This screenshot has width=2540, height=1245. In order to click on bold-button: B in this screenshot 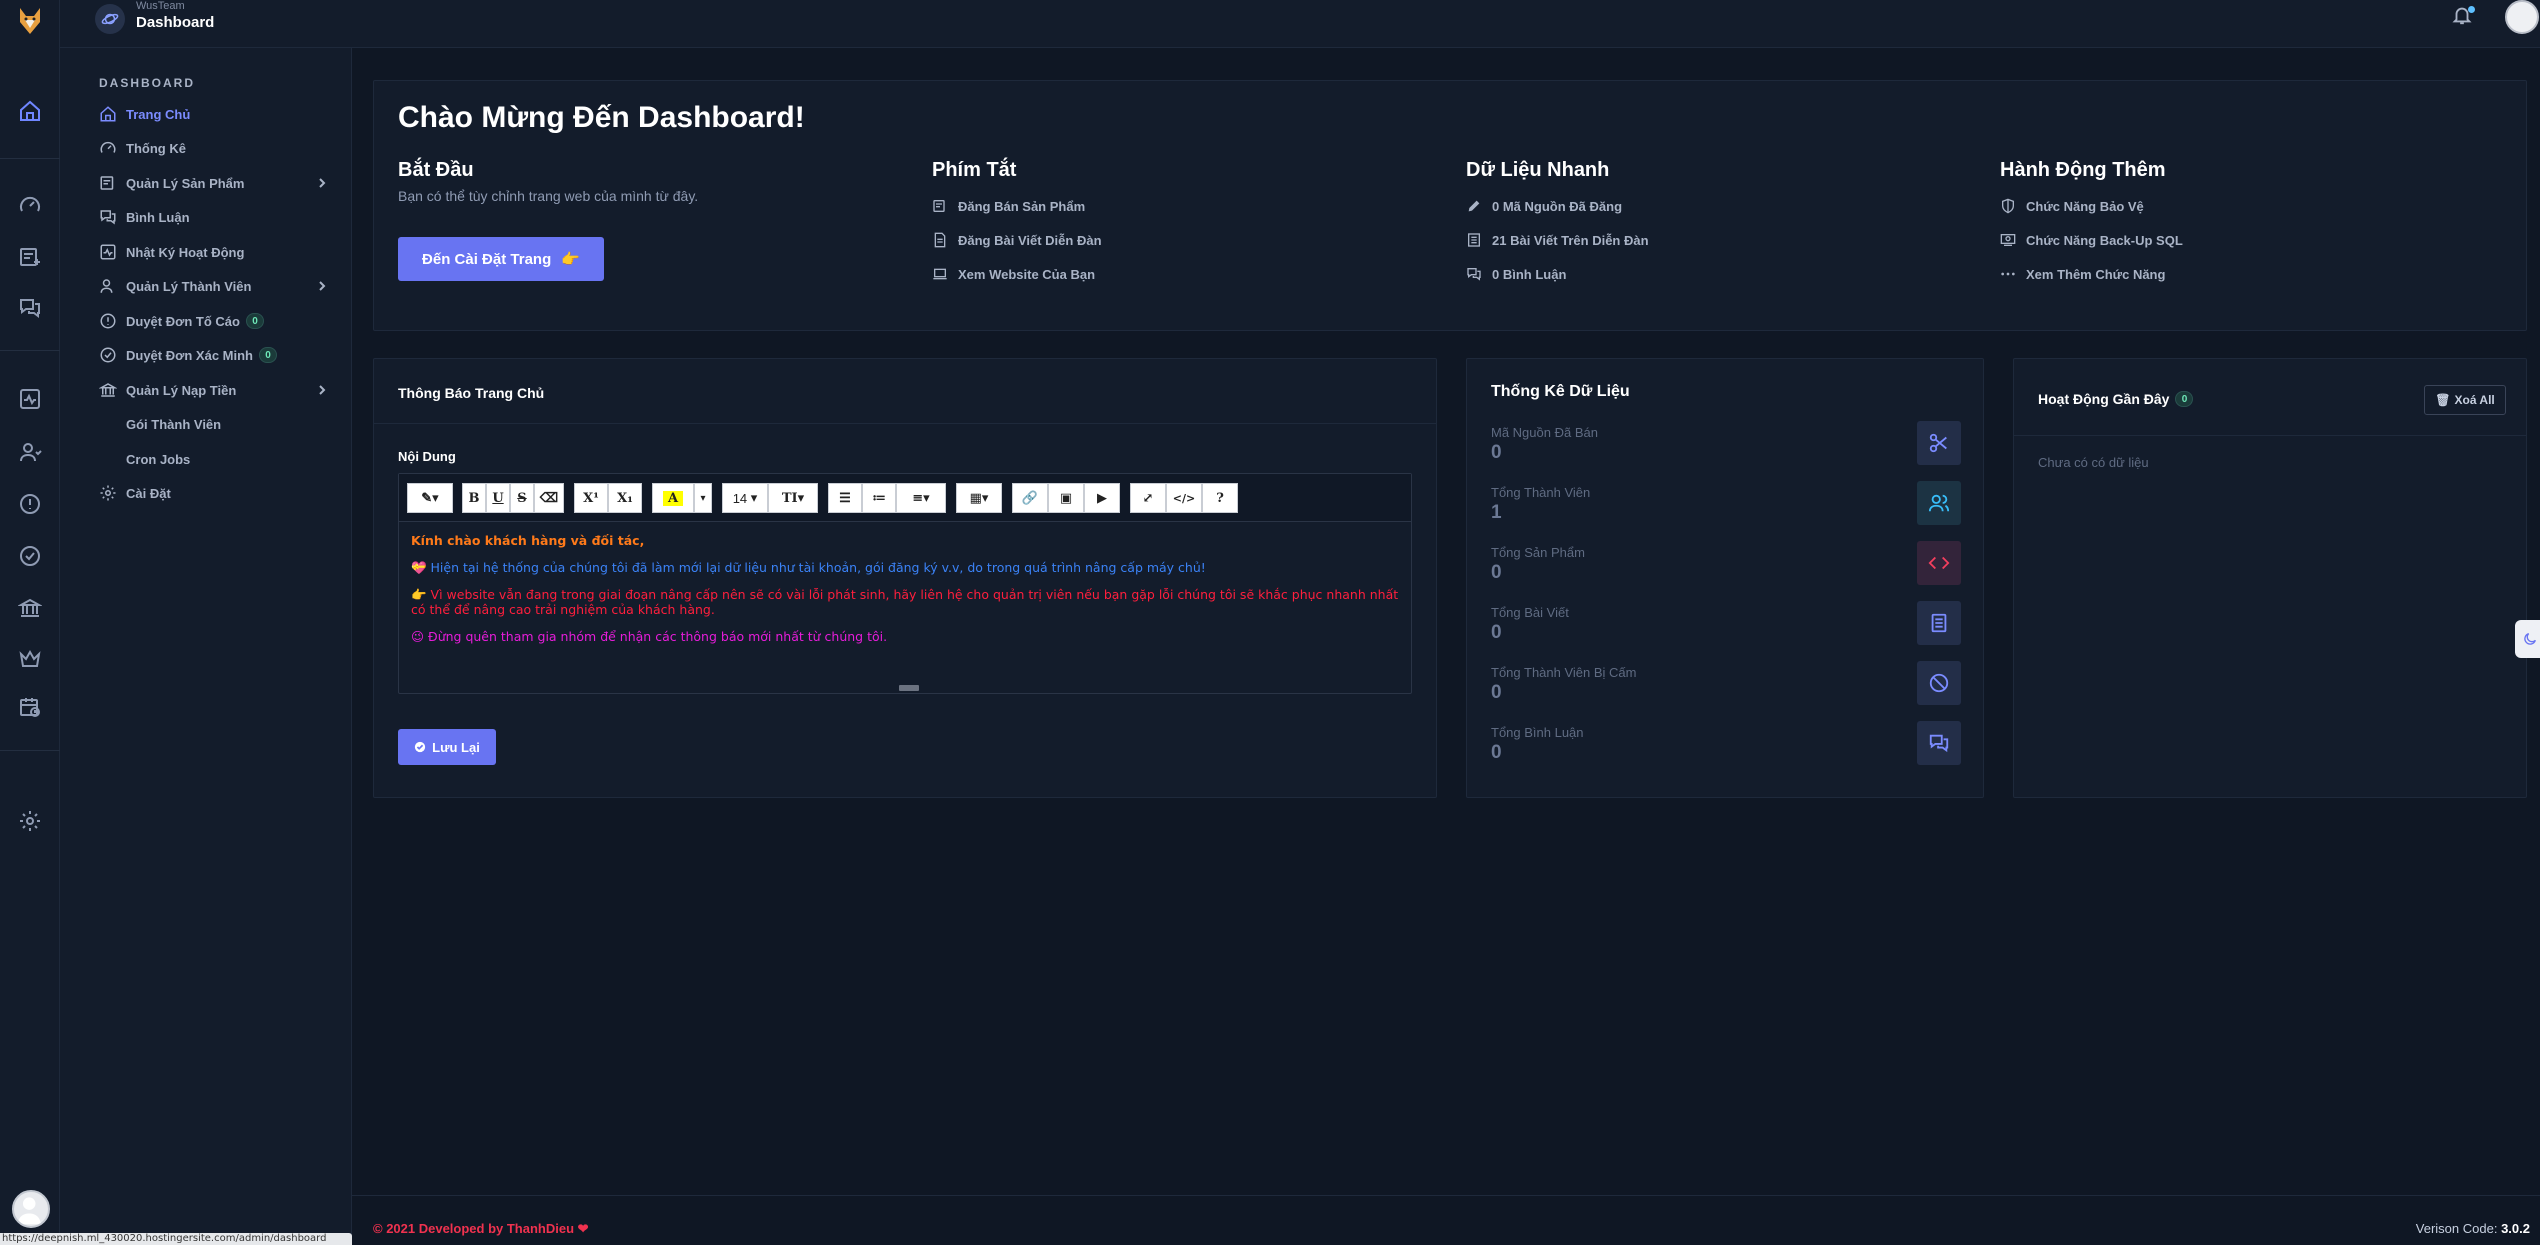, I will do `click(474, 498)`.